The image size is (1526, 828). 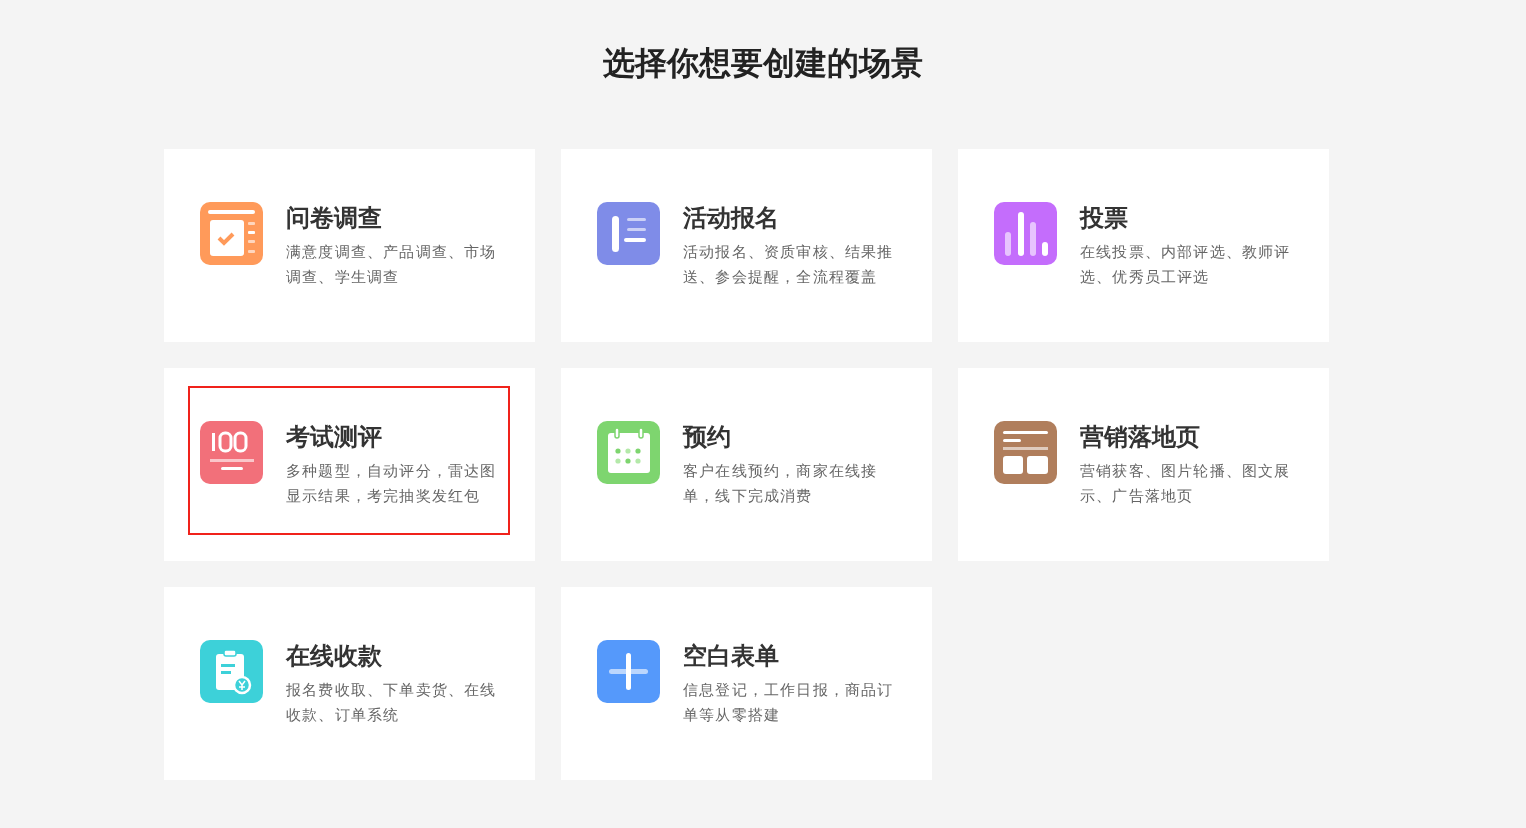 What do you see at coordinates (392, 484) in the screenshot?
I see `card-description: 多种题型，自动评分，雷达图显示结果，考完抽奖发红包` at bounding box center [392, 484].